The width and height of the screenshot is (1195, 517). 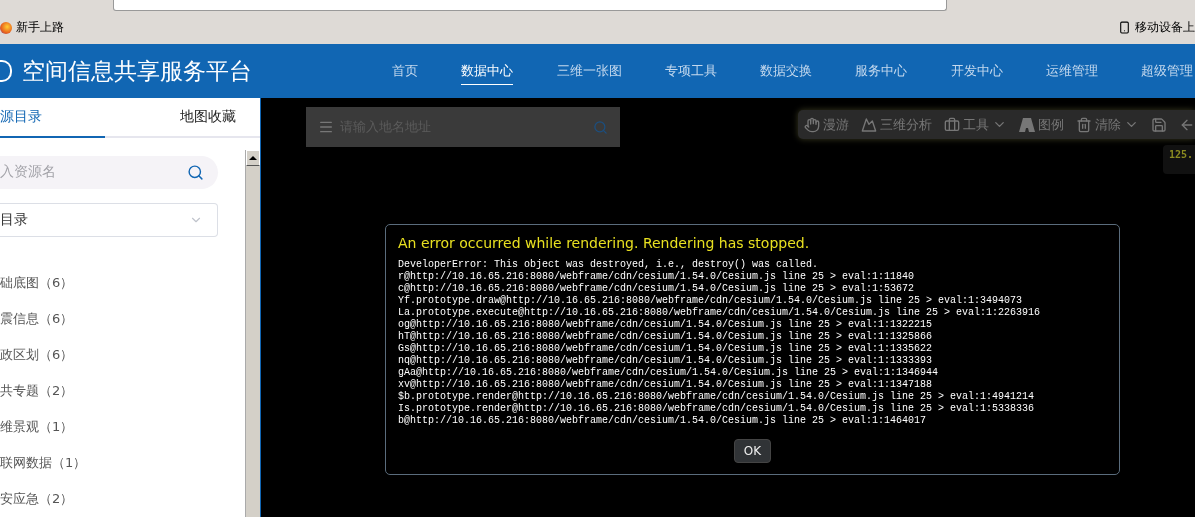 I want to click on briefcase-icon, so click(x=952, y=124).